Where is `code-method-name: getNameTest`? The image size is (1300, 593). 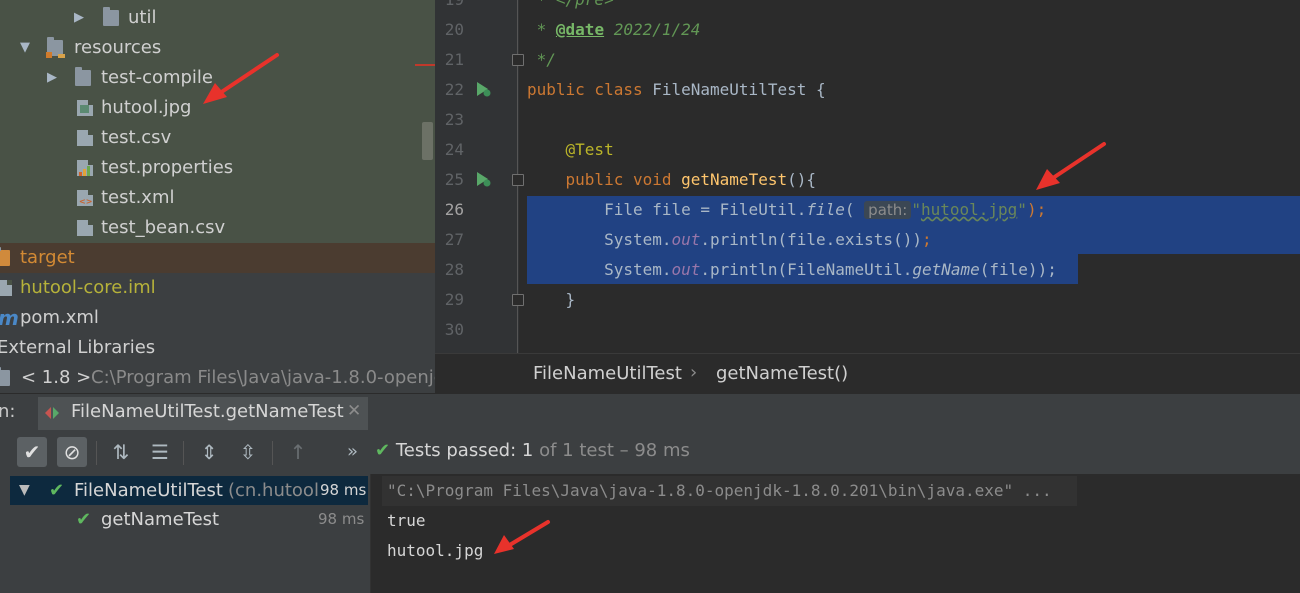 code-method-name: getNameTest is located at coordinates (729, 179).